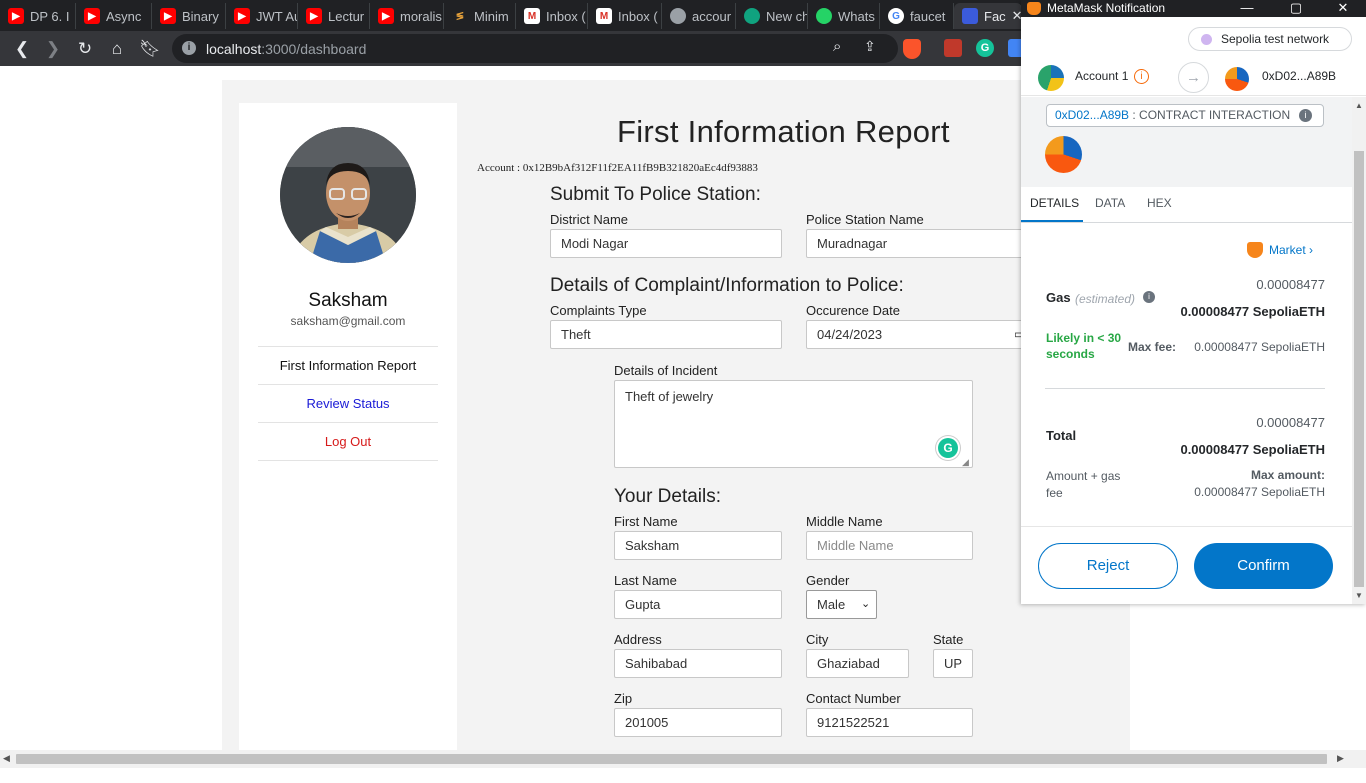 The height and width of the screenshot is (783, 1366). Describe the element at coordinates (1359, 369) in the screenshot. I see `metamask-scroll-thumb` at that location.